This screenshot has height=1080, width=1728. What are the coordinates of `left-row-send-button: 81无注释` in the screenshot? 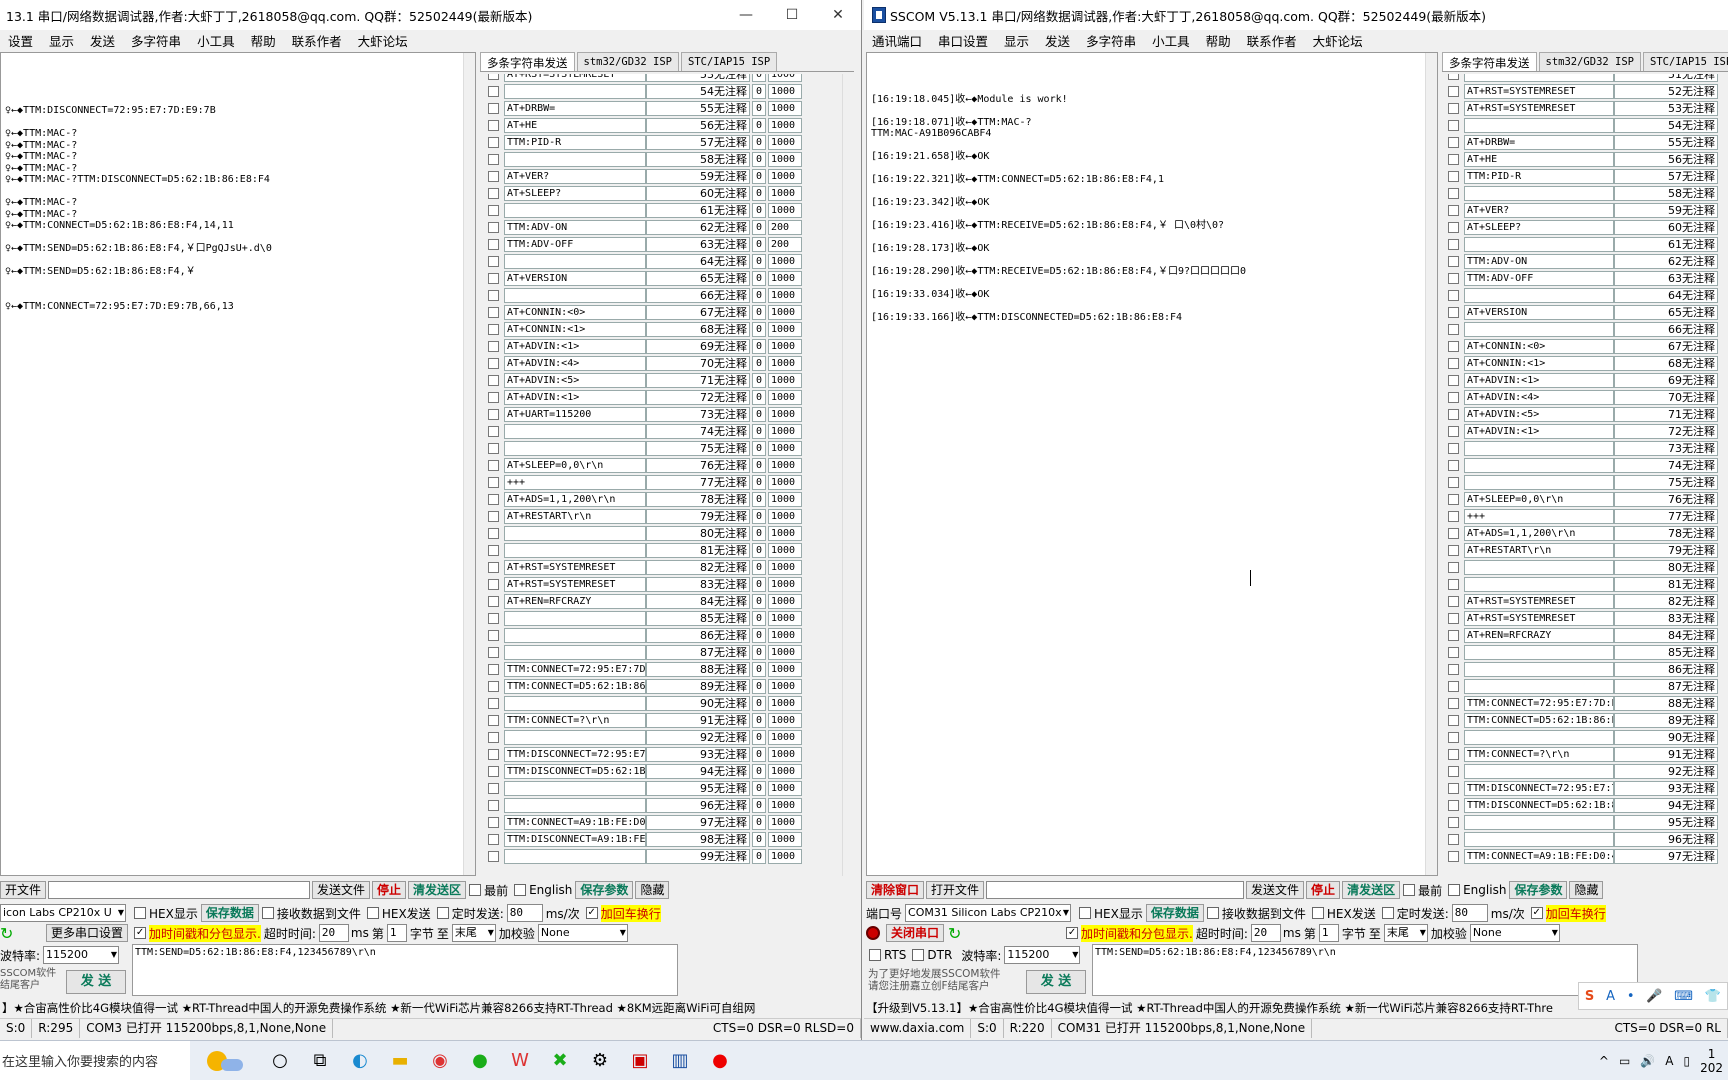 It's located at (698, 550).